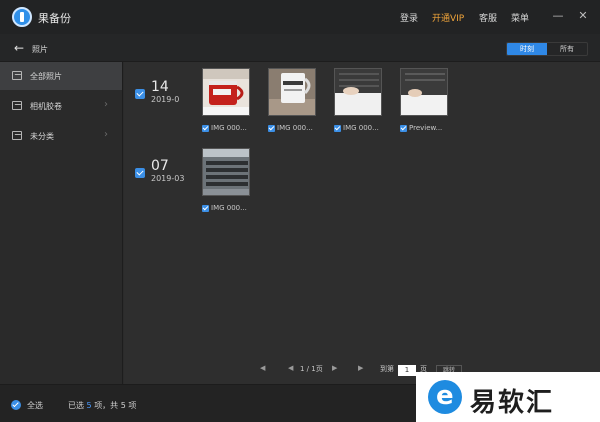 The height and width of the screenshot is (422, 600). Describe the element at coordinates (46, 76) in the screenshot. I see `sidebar-item-label: 全部照片` at that location.